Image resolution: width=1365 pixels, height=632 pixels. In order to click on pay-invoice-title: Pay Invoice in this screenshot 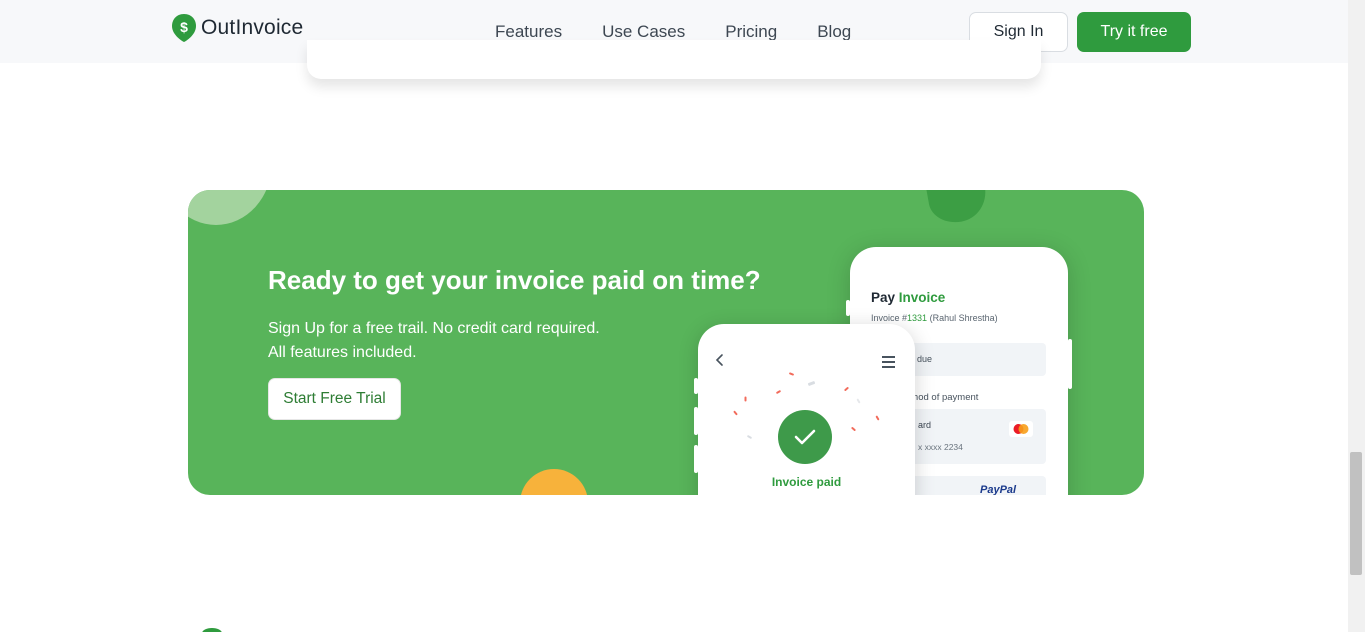, I will do `click(908, 297)`.